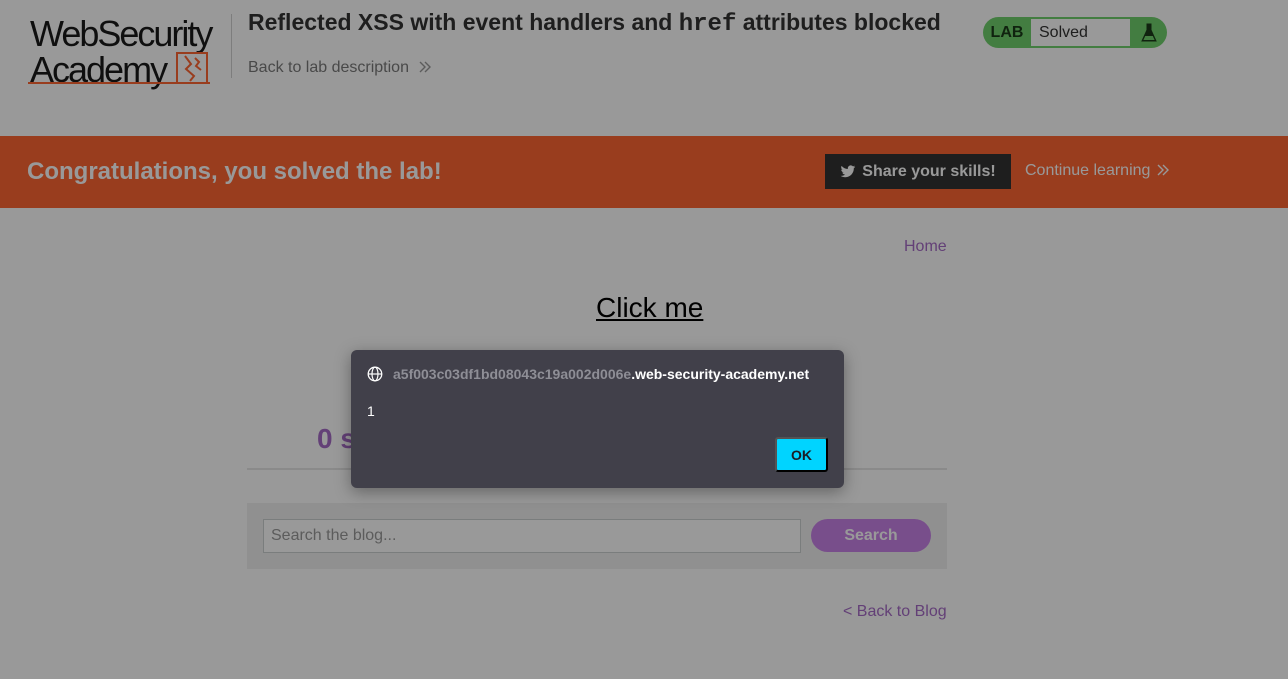 The image size is (1288, 679). Describe the element at coordinates (512, 374) in the screenshot. I see `dialog-origin-subdomain: a5f003c03df1bd08043c19a002d006e` at that location.